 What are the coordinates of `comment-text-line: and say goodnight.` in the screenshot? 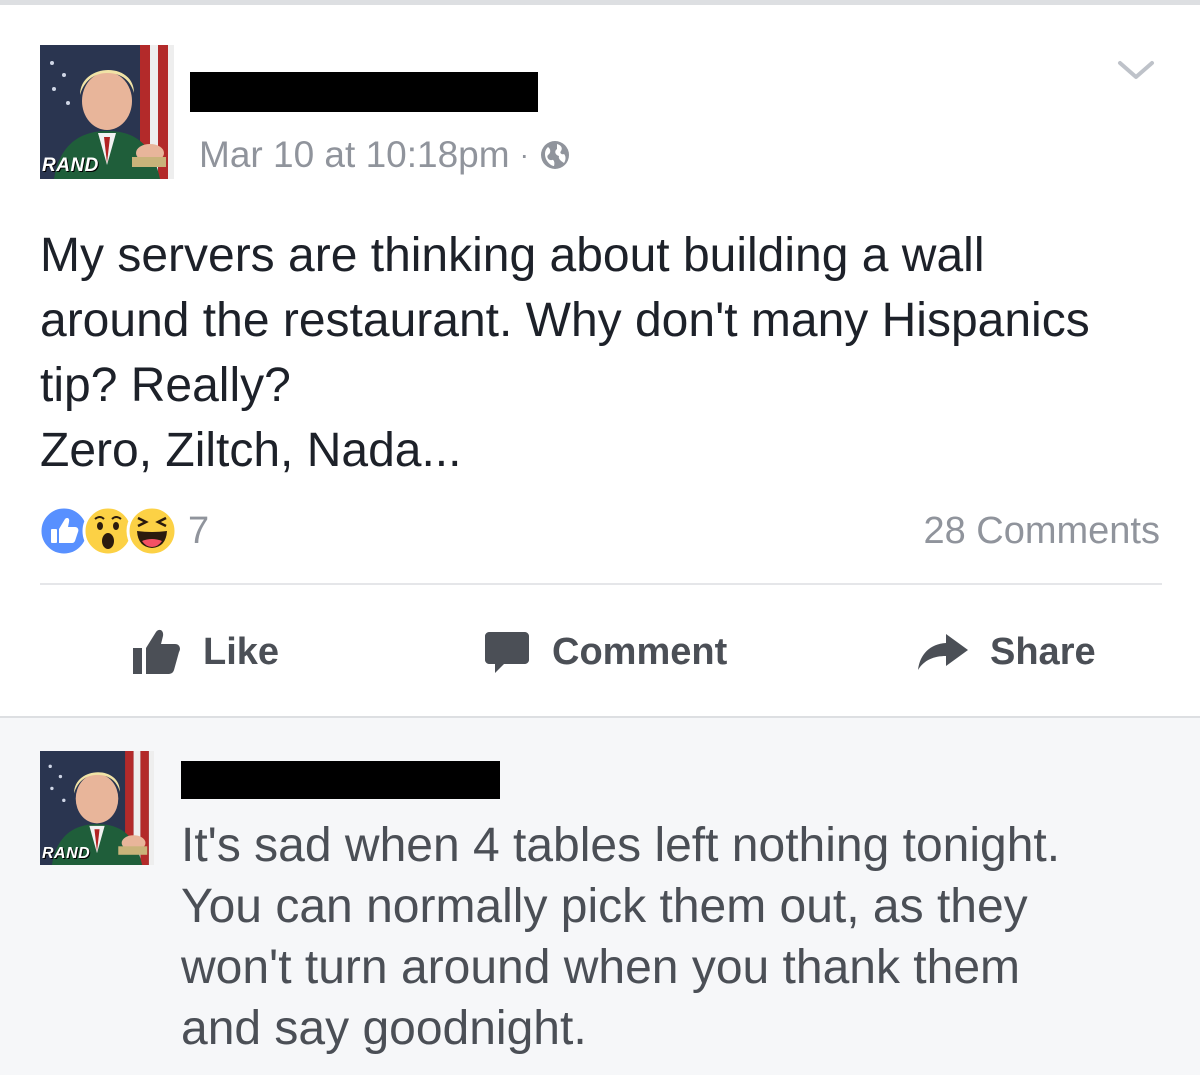 It's located at (384, 1028).